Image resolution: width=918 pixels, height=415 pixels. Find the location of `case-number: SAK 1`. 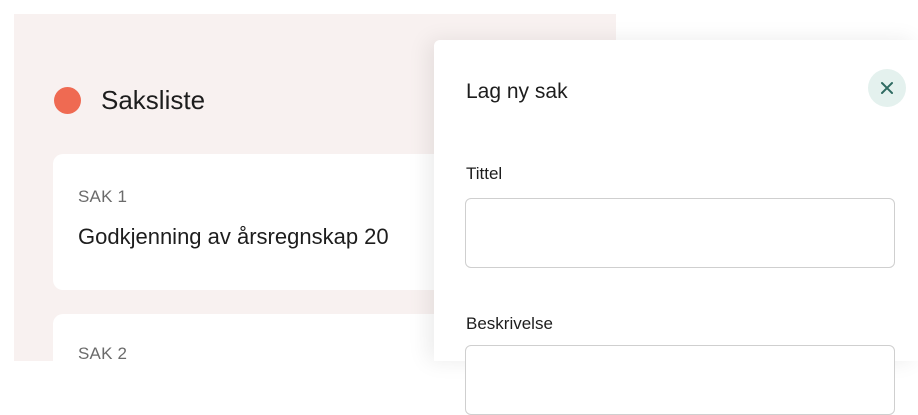

case-number: SAK 1 is located at coordinates (103, 196).